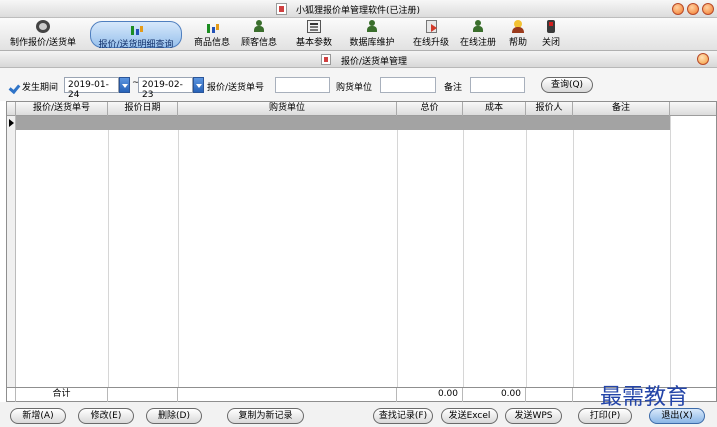  What do you see at coordinates (477, 43) in the screenshot?
I see `toolbar-label: 在线注册` at bounding box center [477, 43].